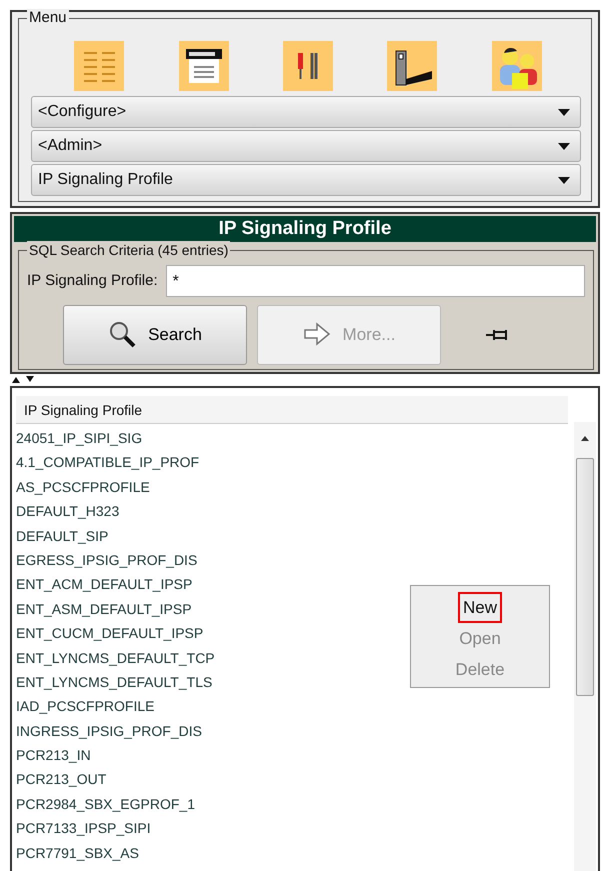 This screenshot has height=871, width=602. Describe the element at coordinates (77, 852) in the screenshot. I see `table-cell: PCR7791_SBX_AS` at that location.